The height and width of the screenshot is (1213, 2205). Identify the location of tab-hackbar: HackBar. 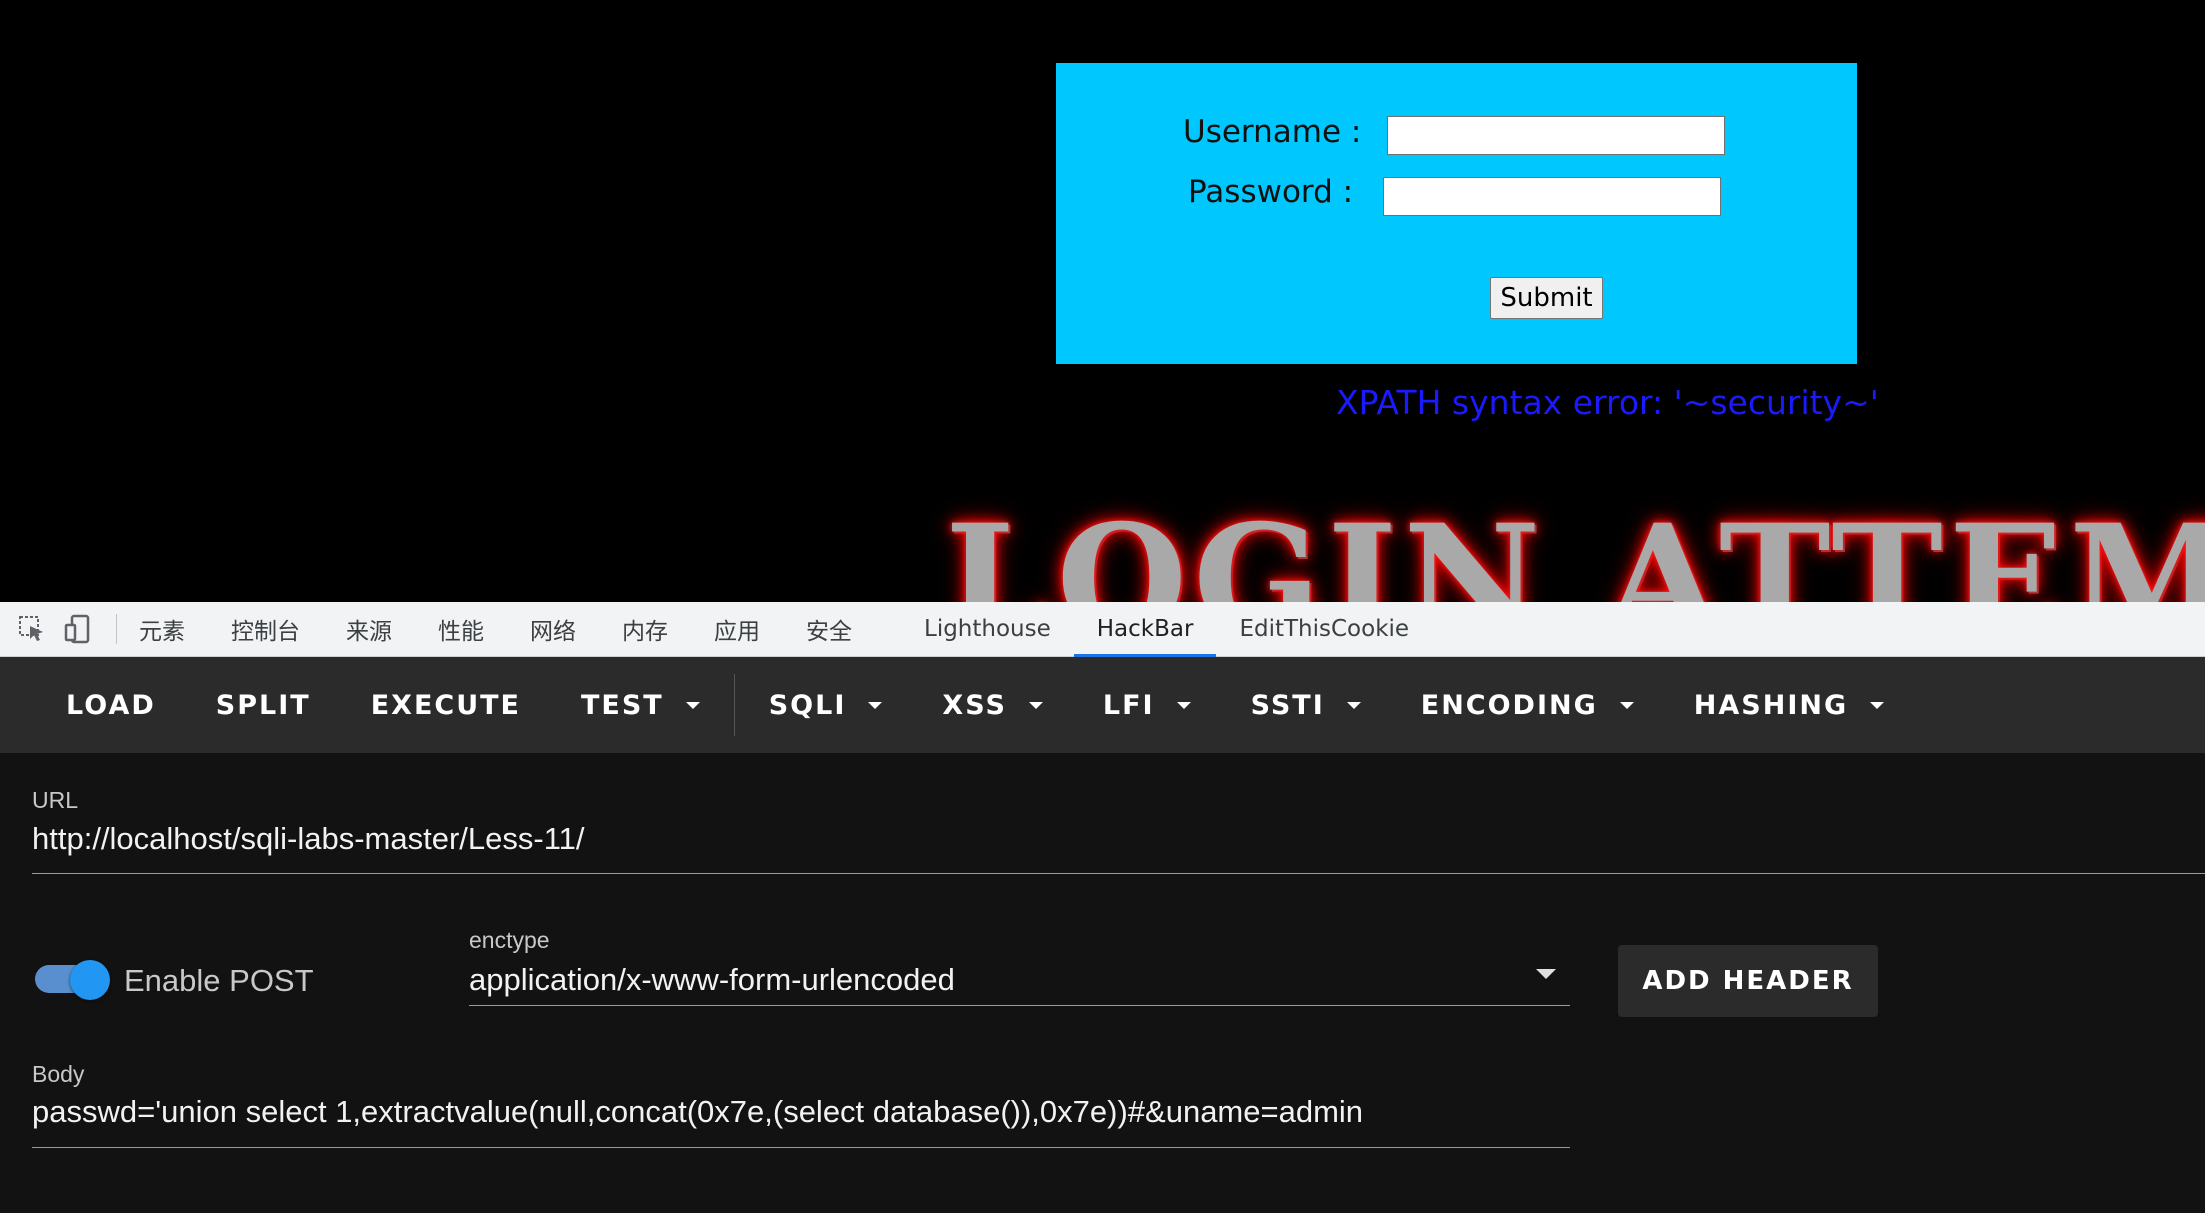
(1145, 629).